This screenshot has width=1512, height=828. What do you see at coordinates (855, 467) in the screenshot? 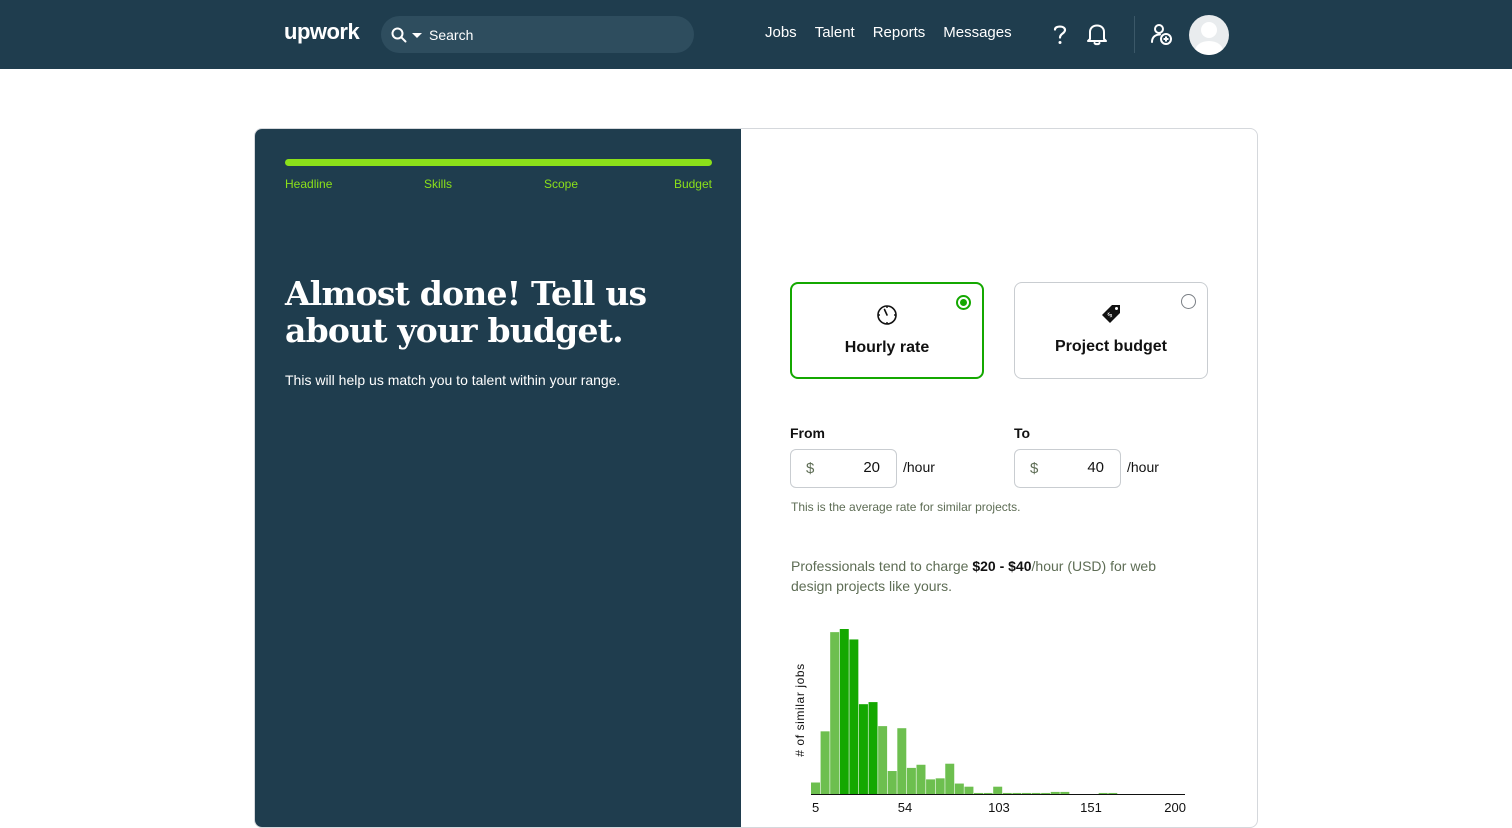
I see `from-rate-input` at bounding box center [855, 467].